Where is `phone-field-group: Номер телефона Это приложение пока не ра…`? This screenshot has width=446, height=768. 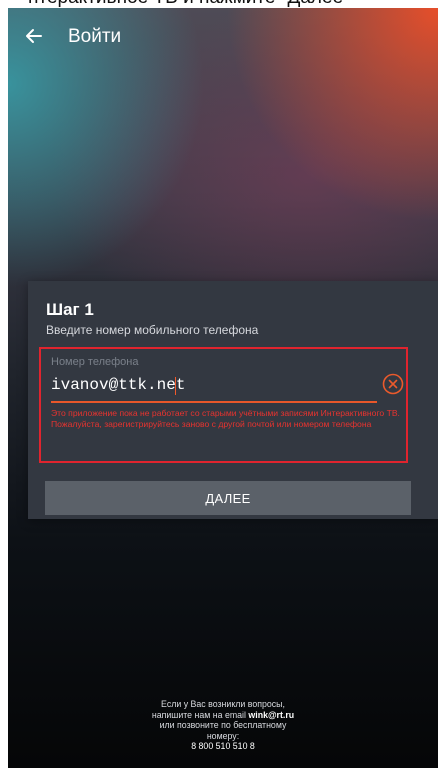 phone-field-group: Номер телефона Это приложение пока не ра… is located at coordinates (223, 405).